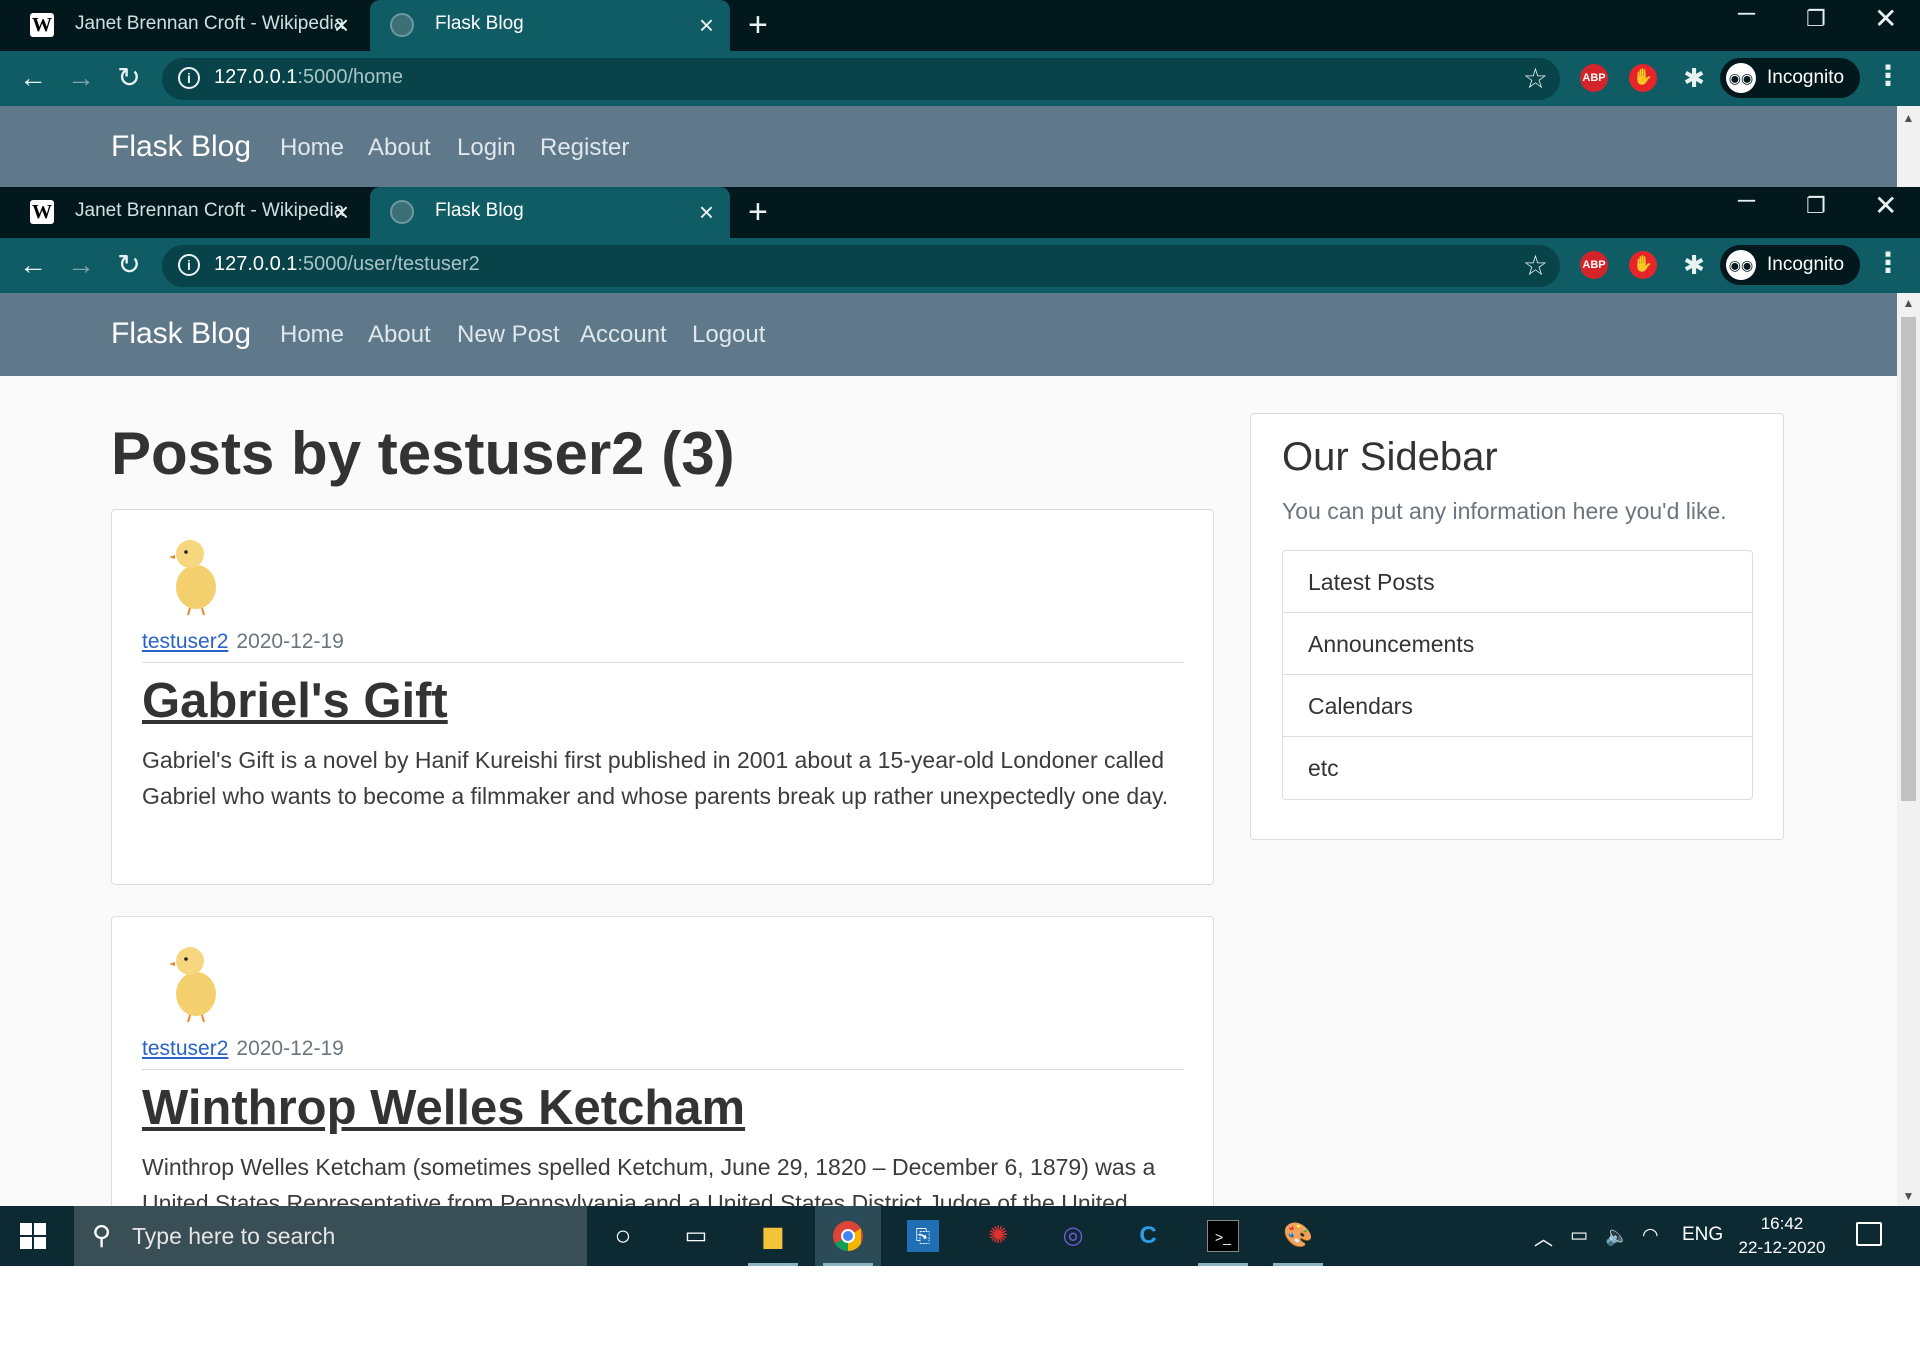  What do you see at coordinates (923, 1236) in the screenshot?
I see `remote-desktop-icon: ⎘` at bounding box center [923, 1236].